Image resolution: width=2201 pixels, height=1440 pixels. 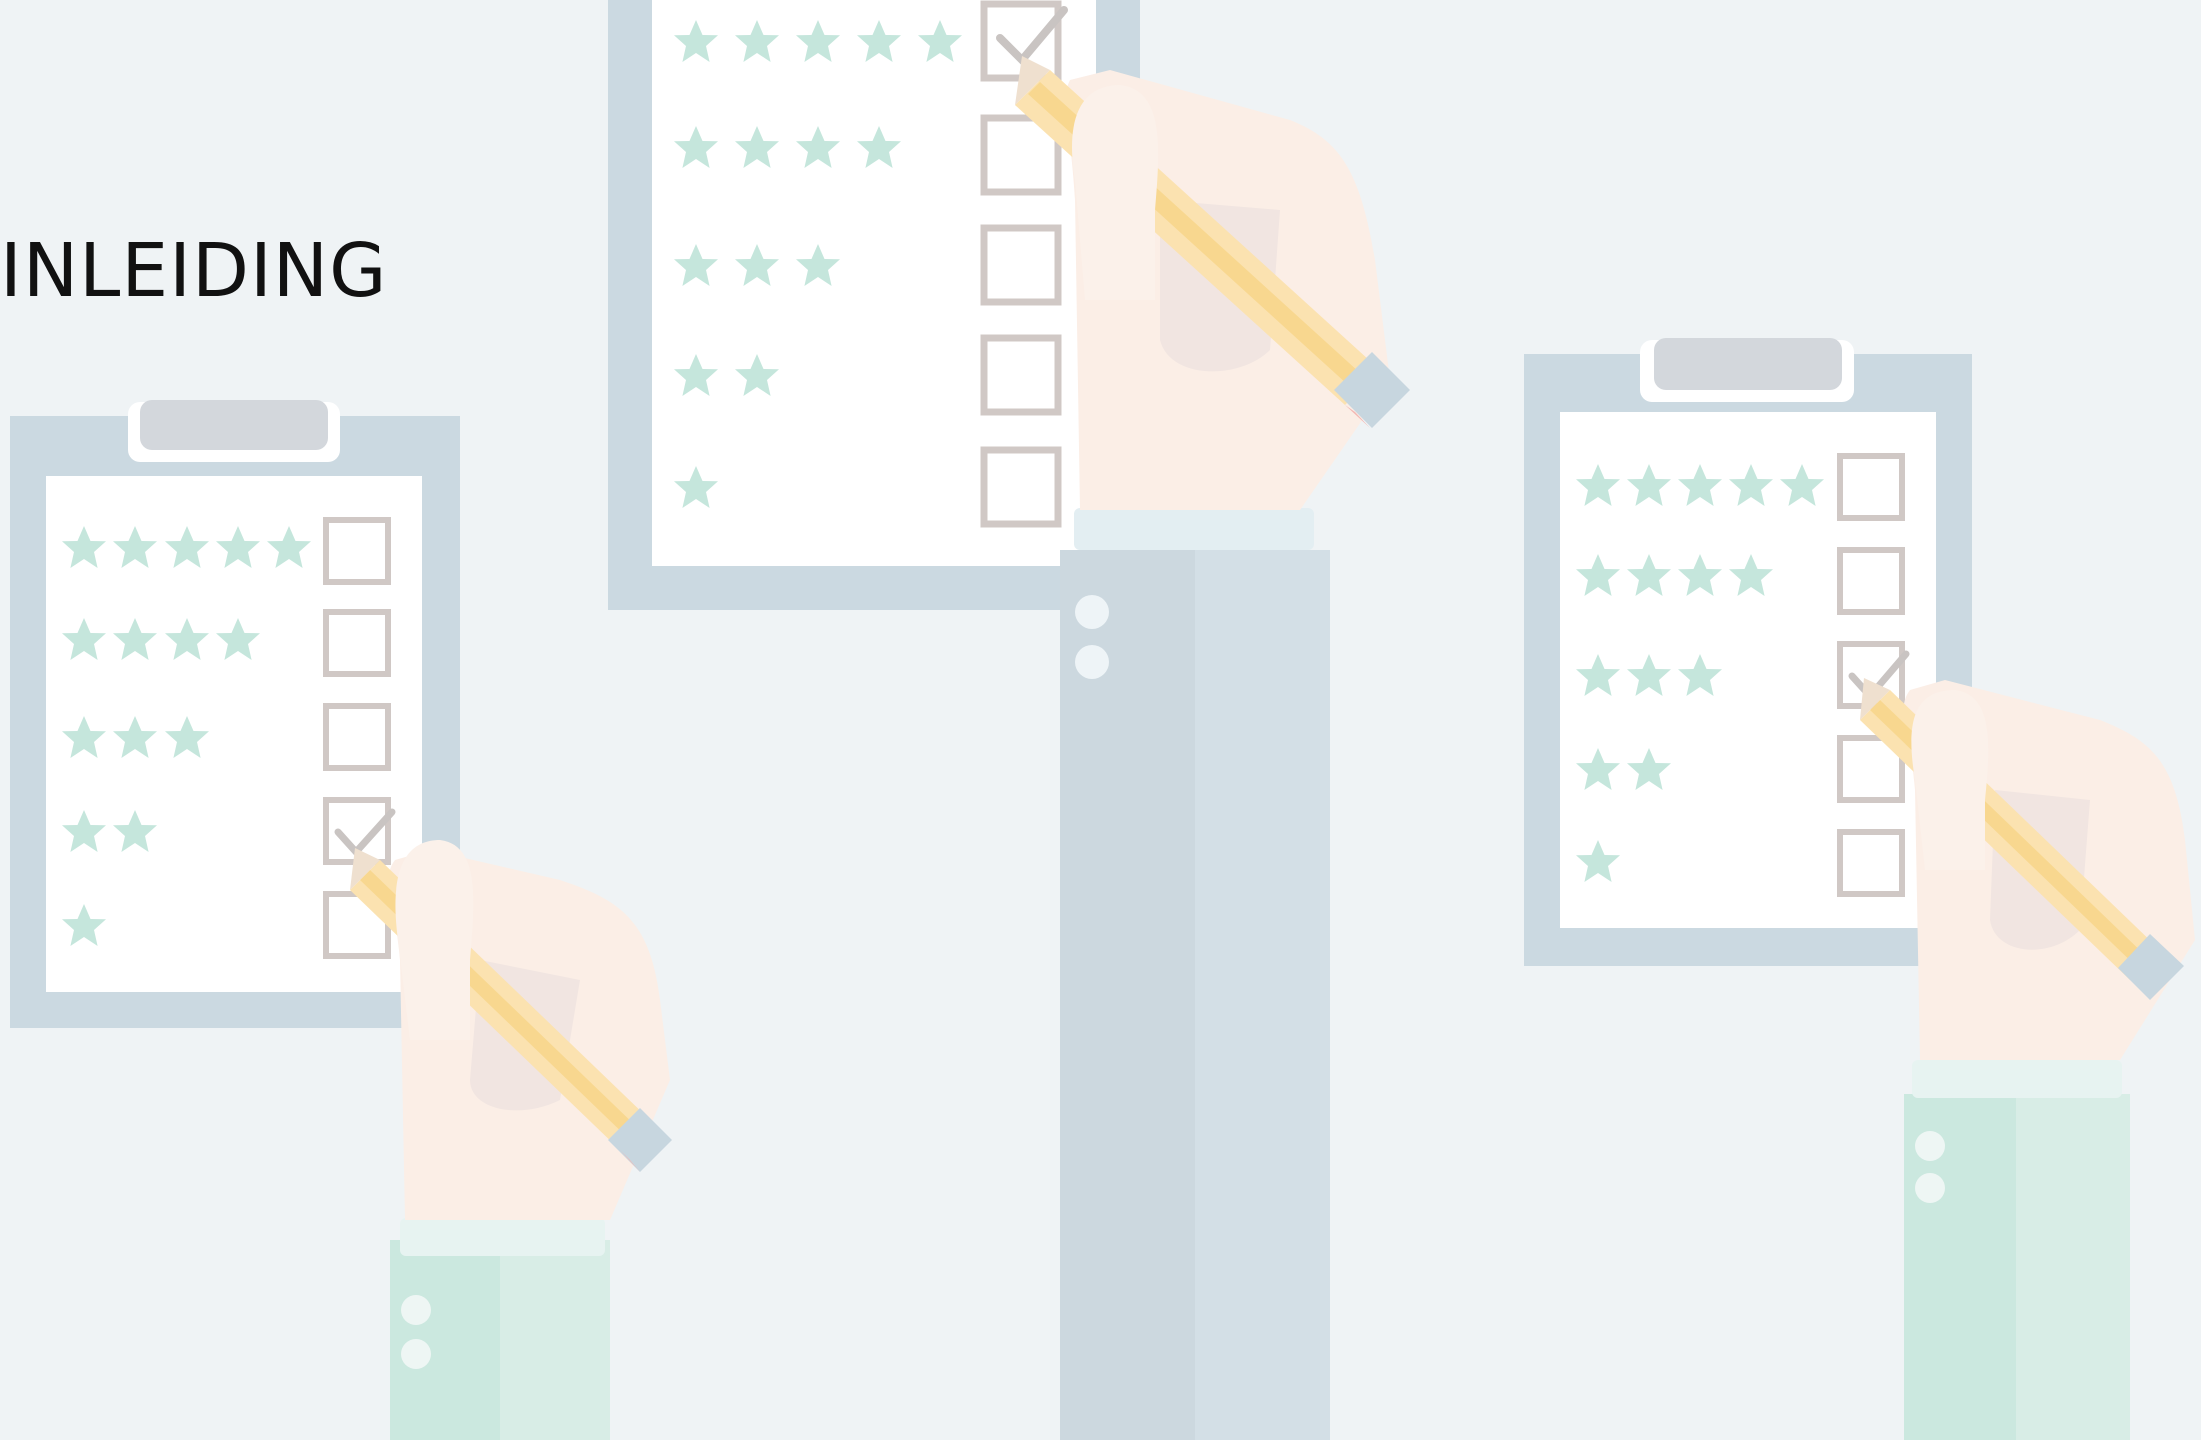 What do you see at coordinates (1748, 652) in the screenshot?
I see `clipboard-right` at bounding box center [1748, 652].